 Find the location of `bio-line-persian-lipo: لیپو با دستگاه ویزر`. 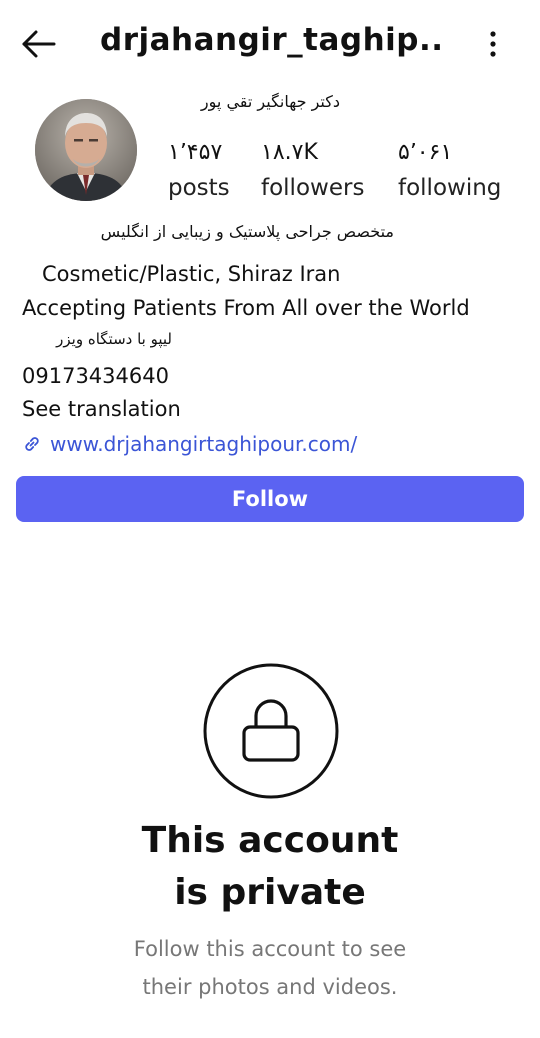

bio-line-persian-lipo: لیپو با دستگاه ویزر is located at coordinates (114, 339).